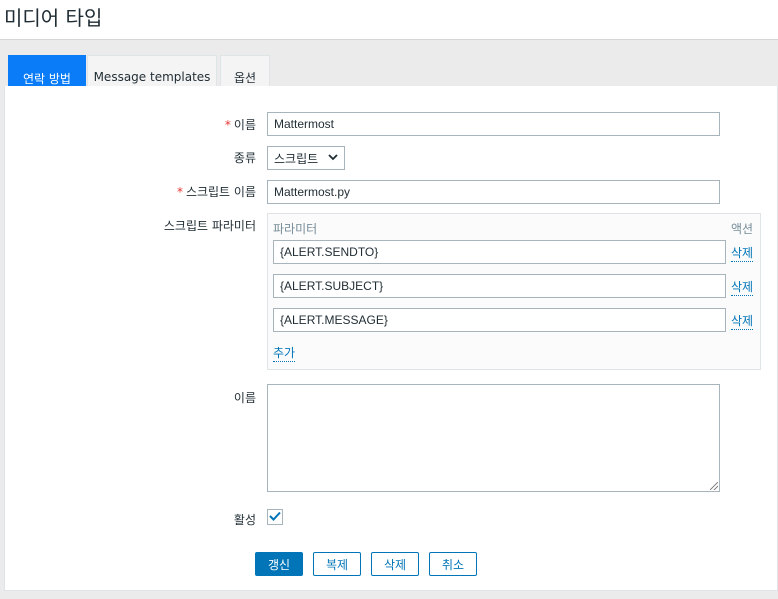  I want to click on type-select: 스크립트, so click(306, 158).